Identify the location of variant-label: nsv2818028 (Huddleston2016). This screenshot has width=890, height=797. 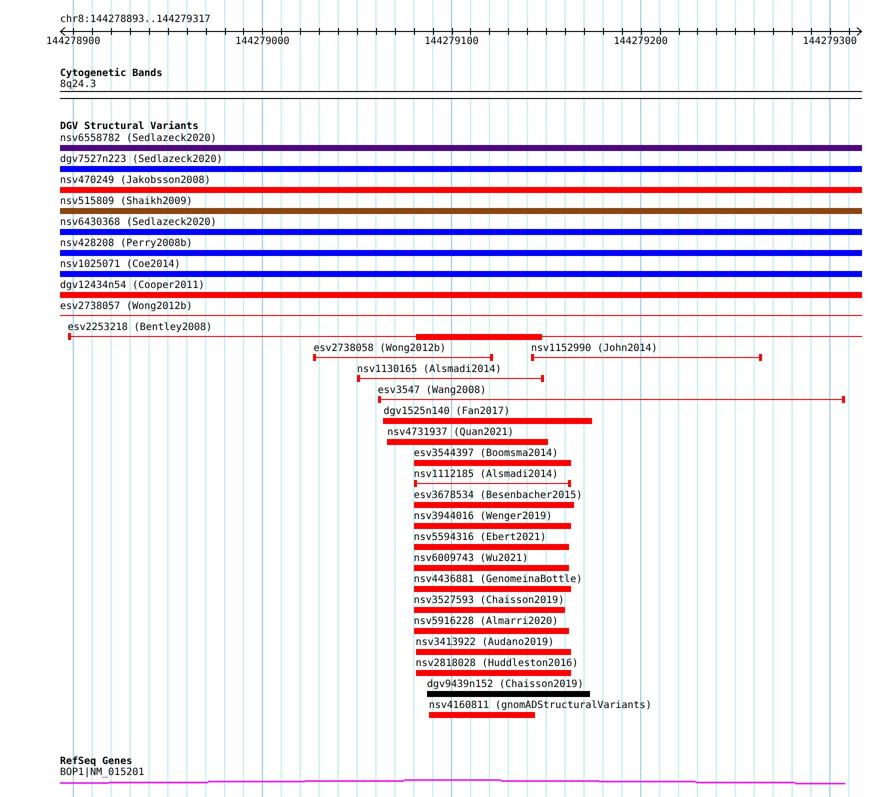
(497, 663).